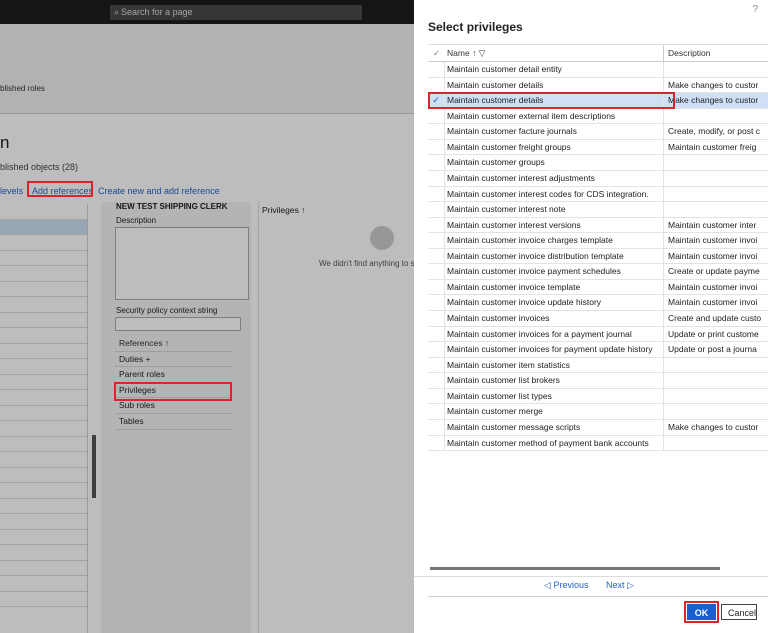  I want to click on previous-page-button: ◁ Previous, so click(566, 585).